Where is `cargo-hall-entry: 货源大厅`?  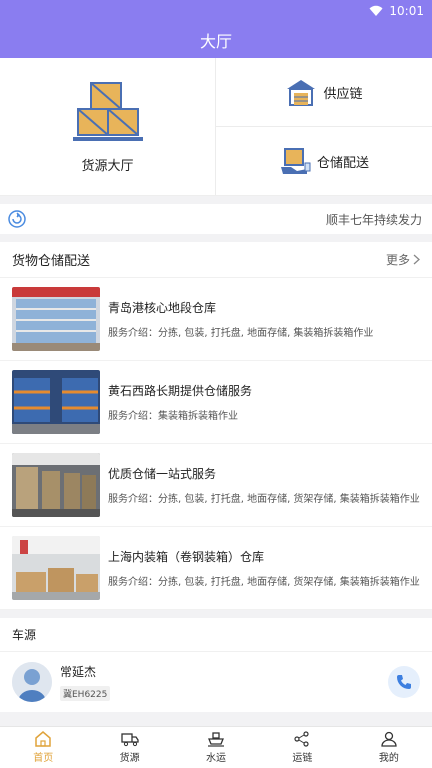
cargo-hall-entry: 货源大厅 is located at coordinates (108, 126).